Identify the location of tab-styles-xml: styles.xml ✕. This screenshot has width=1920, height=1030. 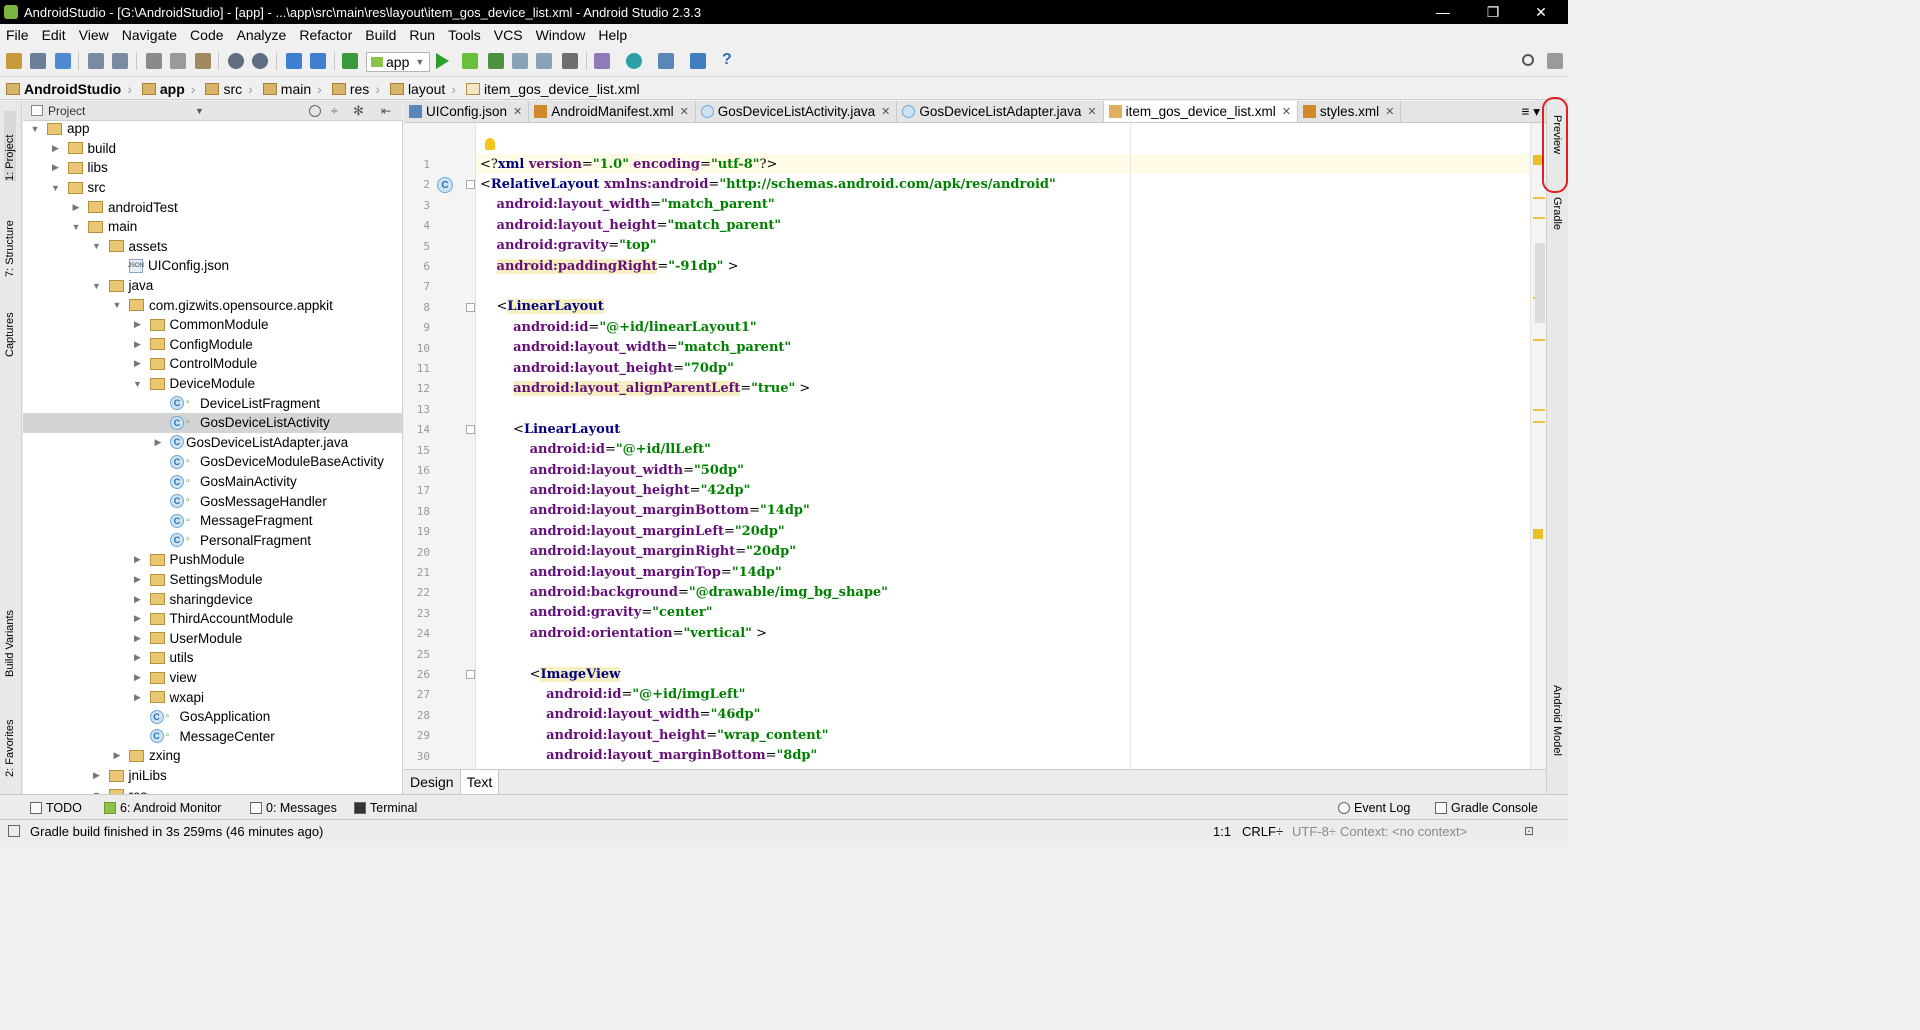
(1350, 111).